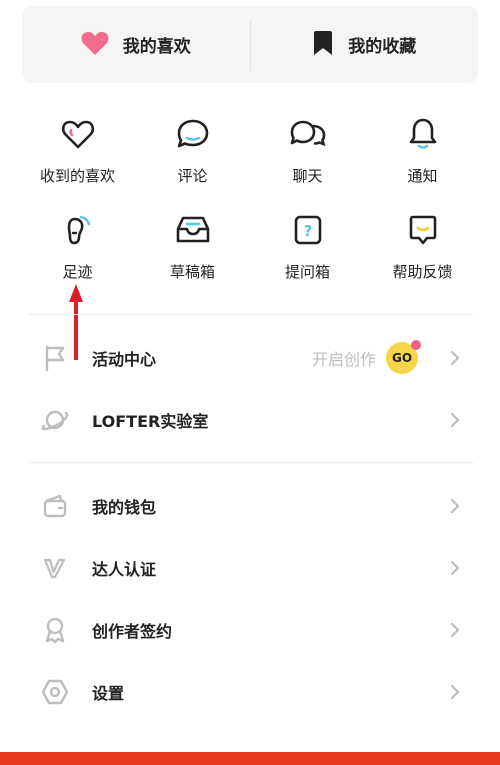  What do you see at coordinates (150, 421) in the screenshot?
I see `lofter-lab-label: LOFTER实验室` at bounding box center [150, 421].